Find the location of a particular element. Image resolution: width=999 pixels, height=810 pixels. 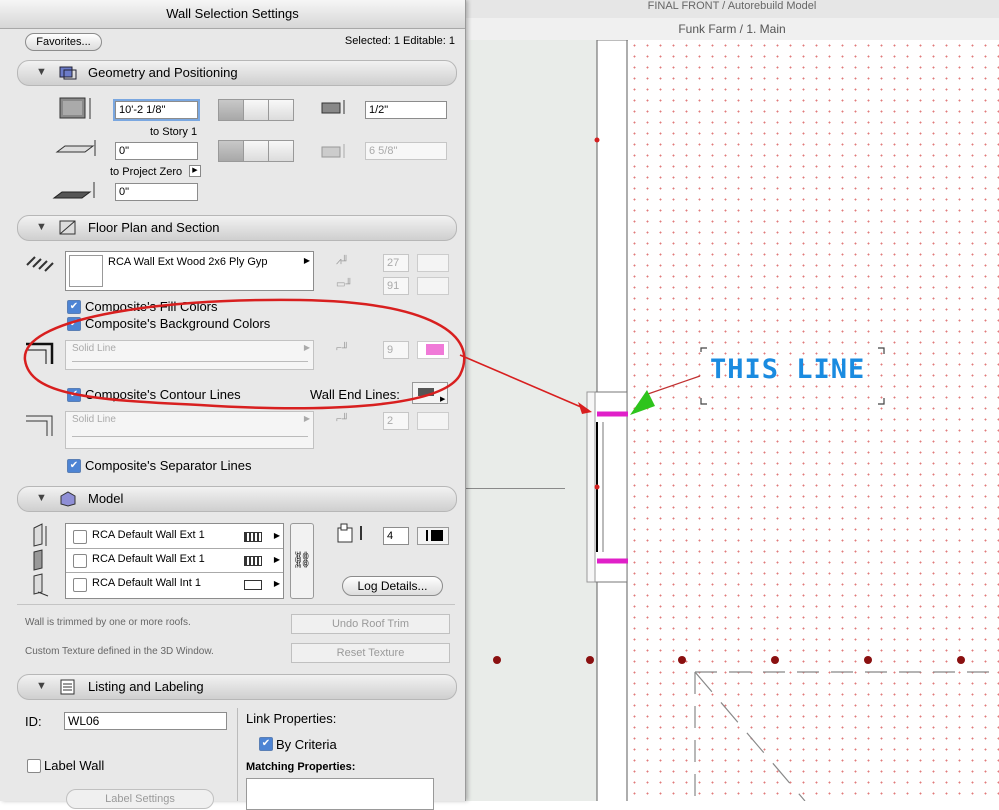

red-circle-annotation is located at coordinates (244, 354).